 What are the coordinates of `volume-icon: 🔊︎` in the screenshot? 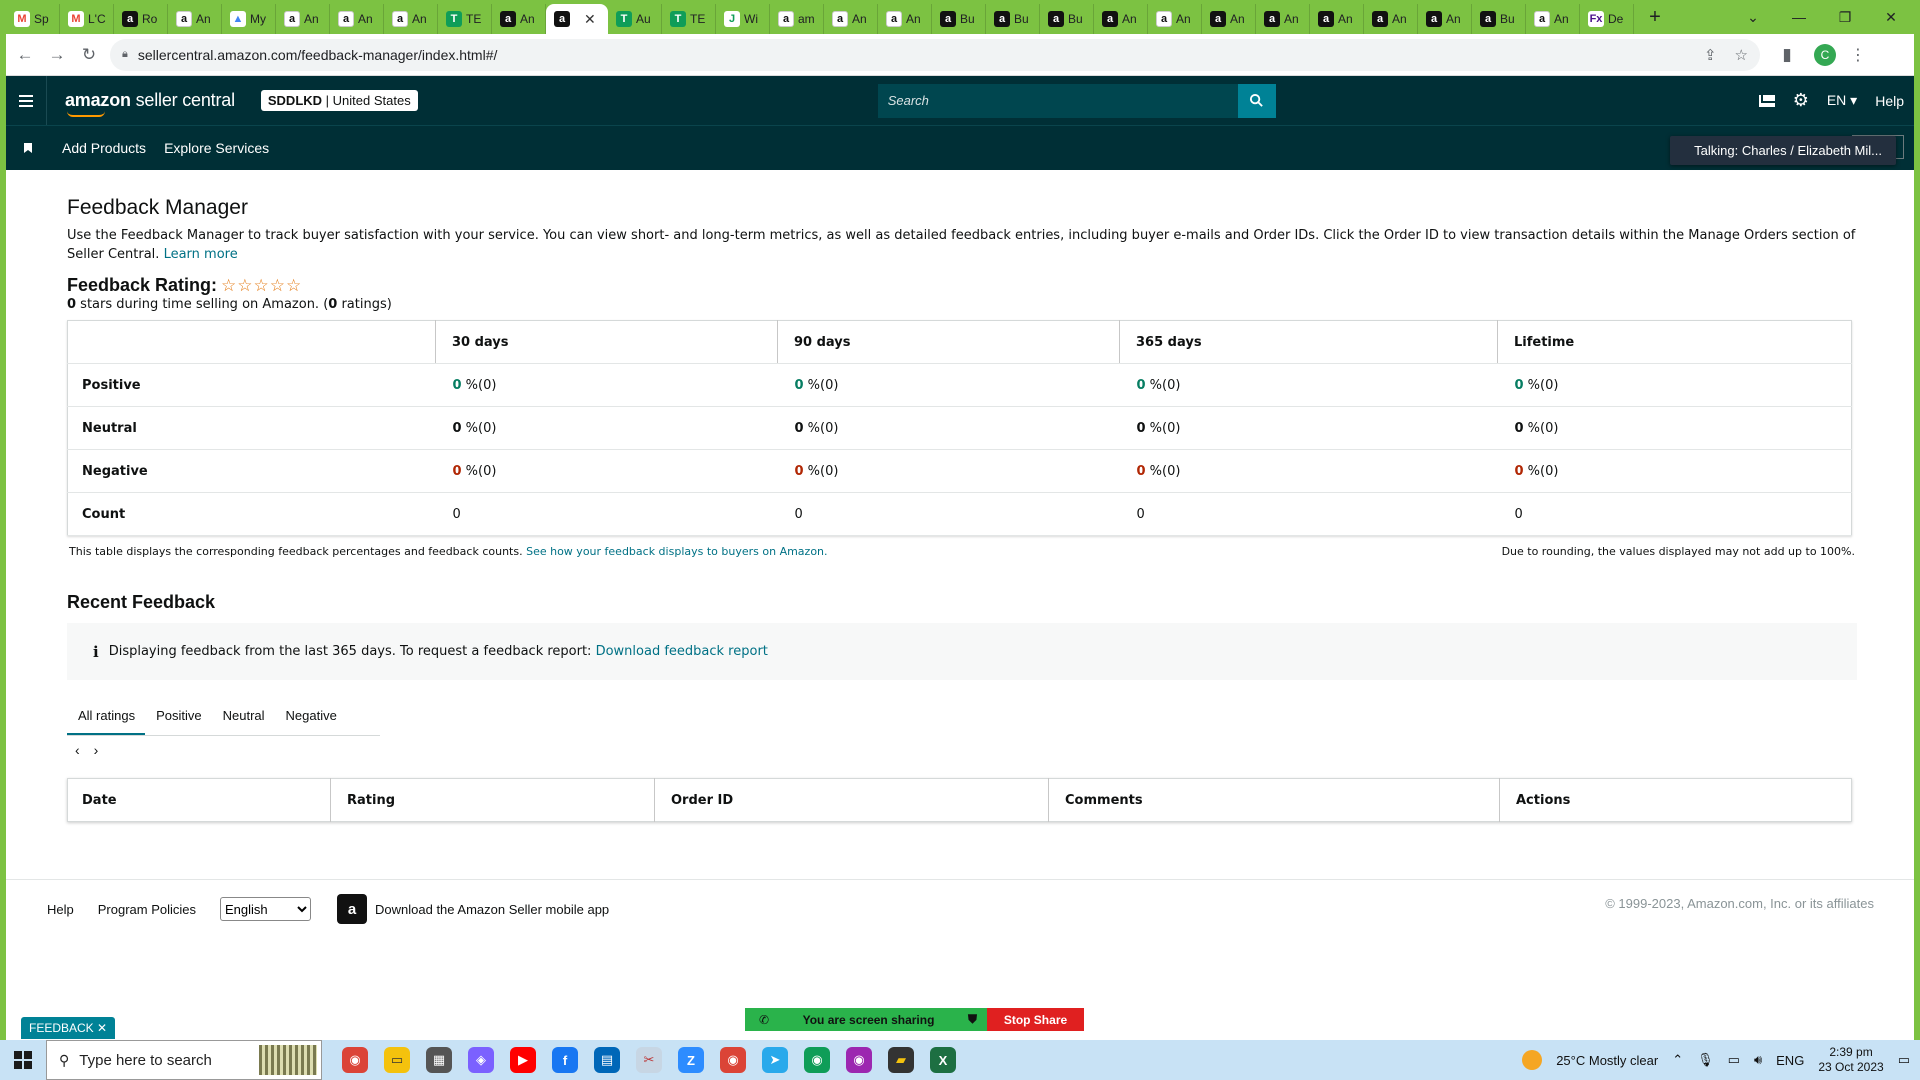 It's located at (1758, 1060).